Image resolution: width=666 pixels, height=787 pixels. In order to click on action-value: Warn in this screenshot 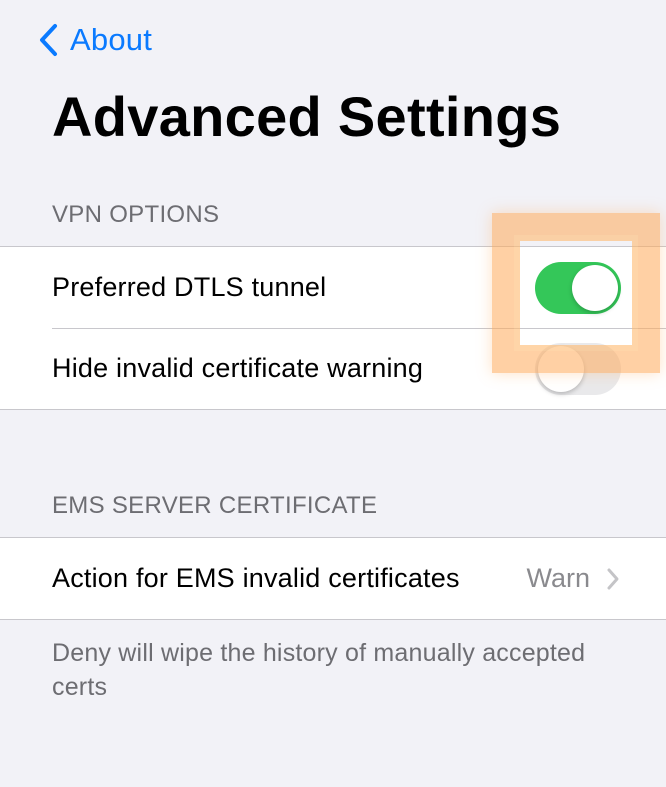, I will do `click(573, 578)`.